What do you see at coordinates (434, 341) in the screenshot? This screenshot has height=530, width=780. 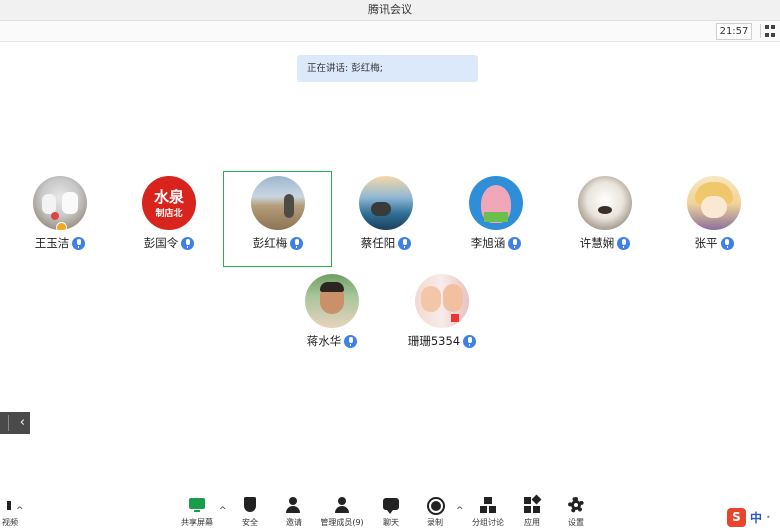 I see `participant-name: 珊珊5354` at bounding box center [434, 341].